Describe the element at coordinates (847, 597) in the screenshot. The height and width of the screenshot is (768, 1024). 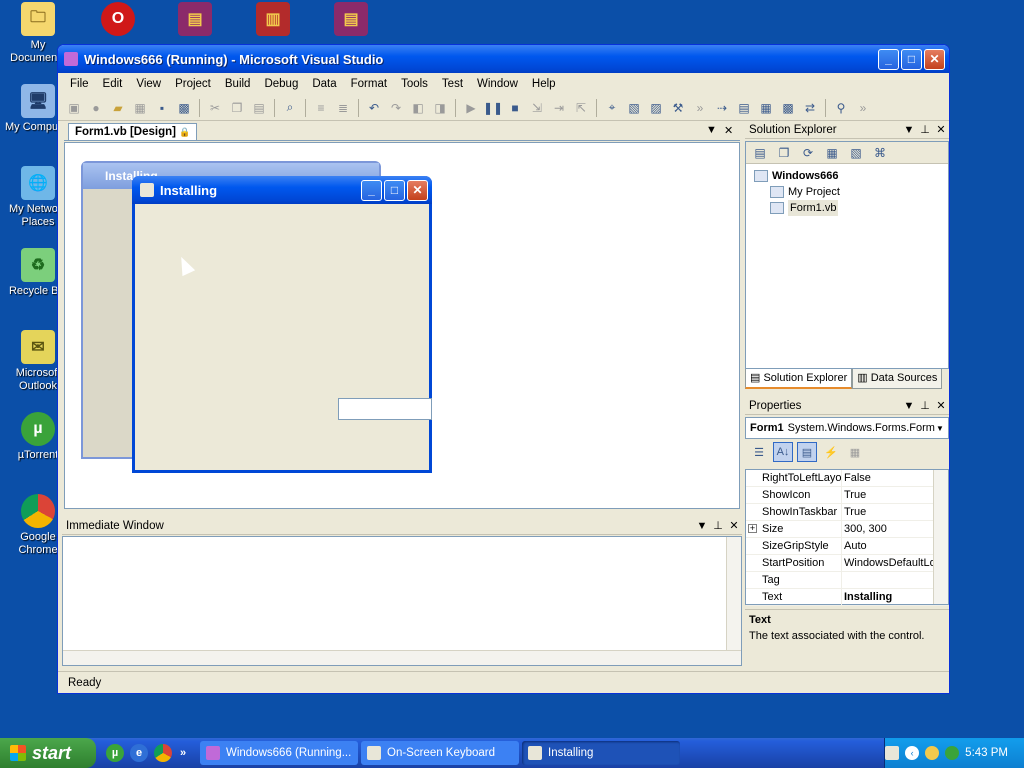
I see `property-row-selected: Text Installing` at that location.